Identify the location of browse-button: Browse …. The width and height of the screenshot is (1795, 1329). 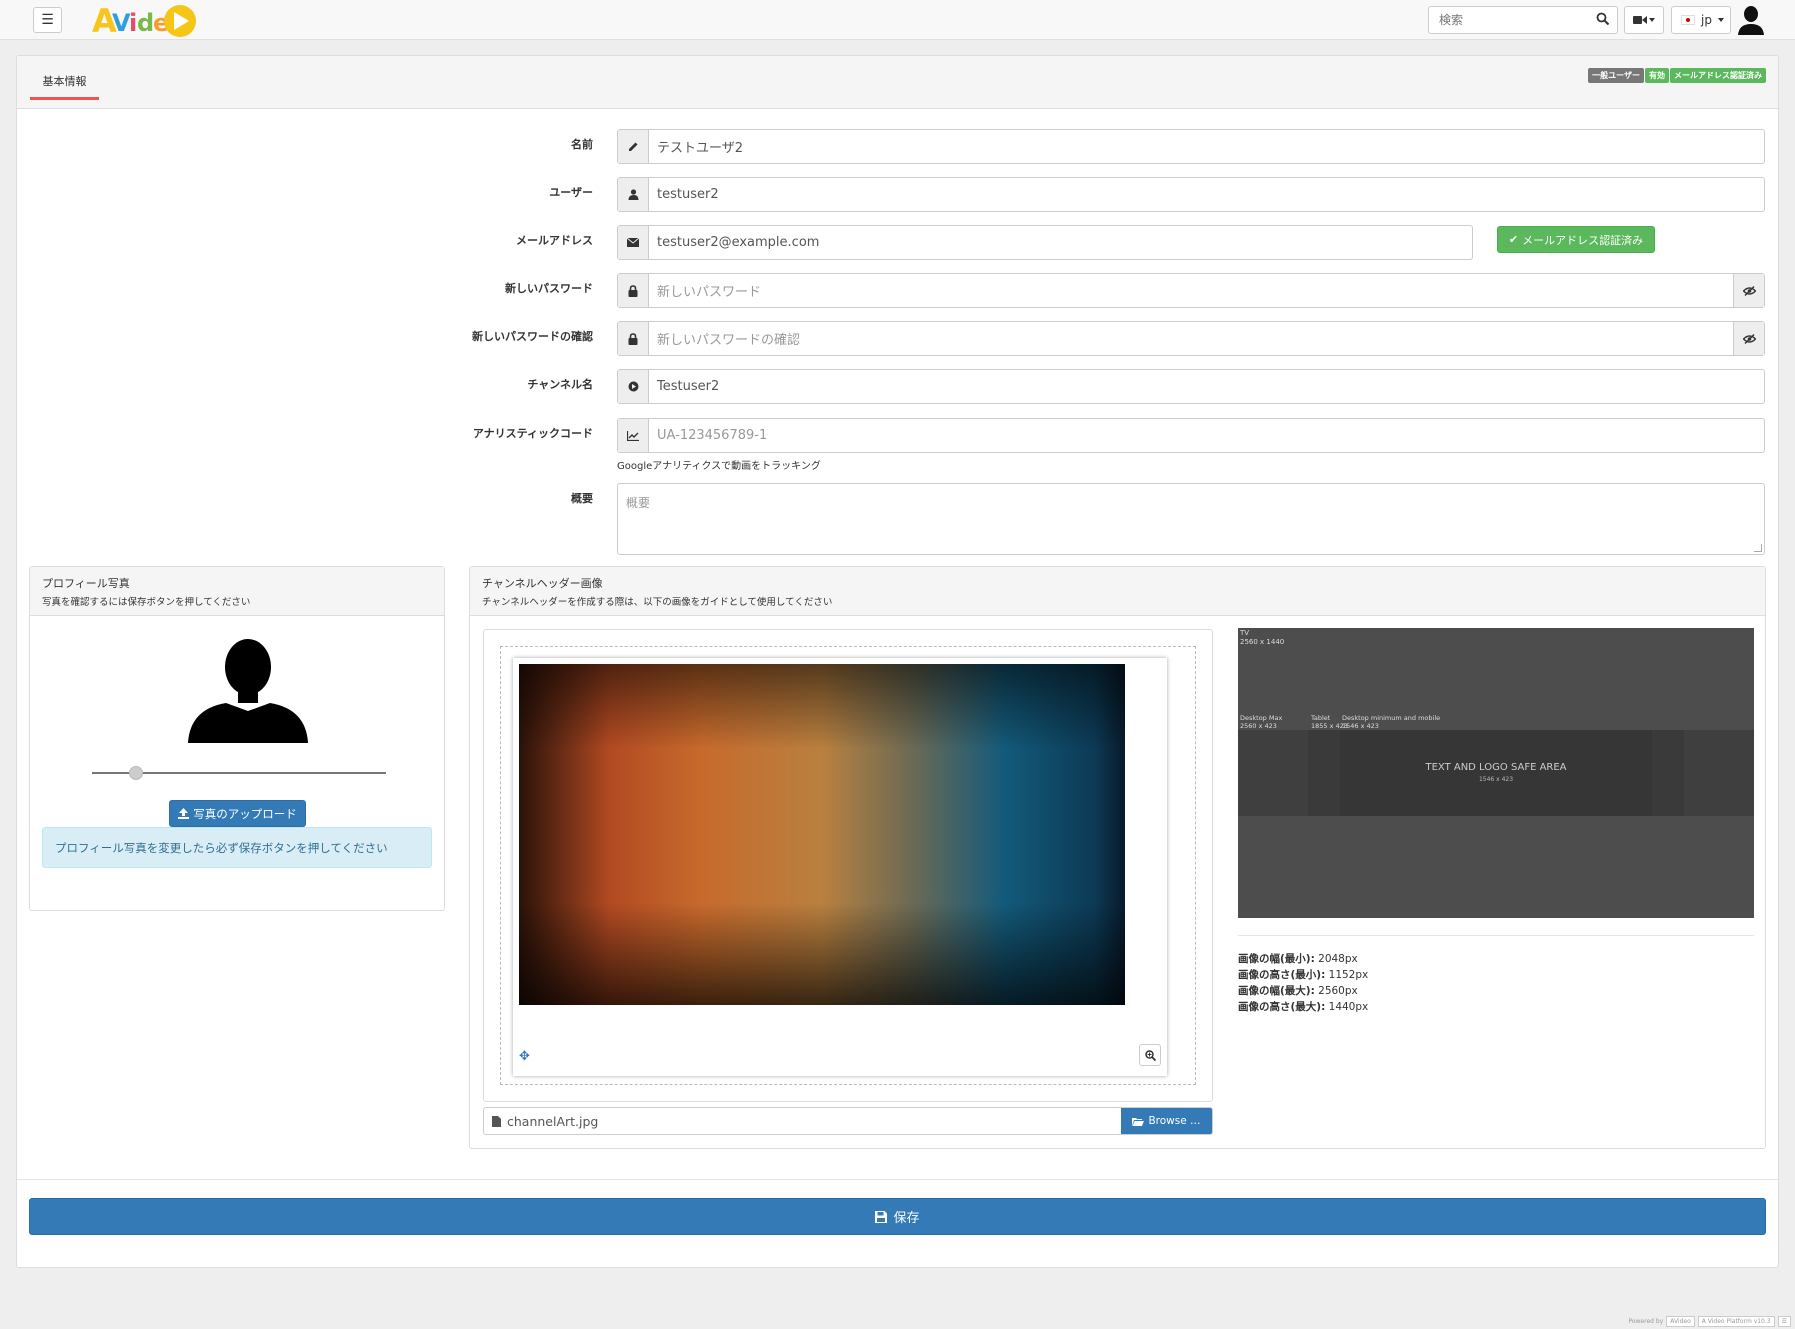
(1166, 1121).